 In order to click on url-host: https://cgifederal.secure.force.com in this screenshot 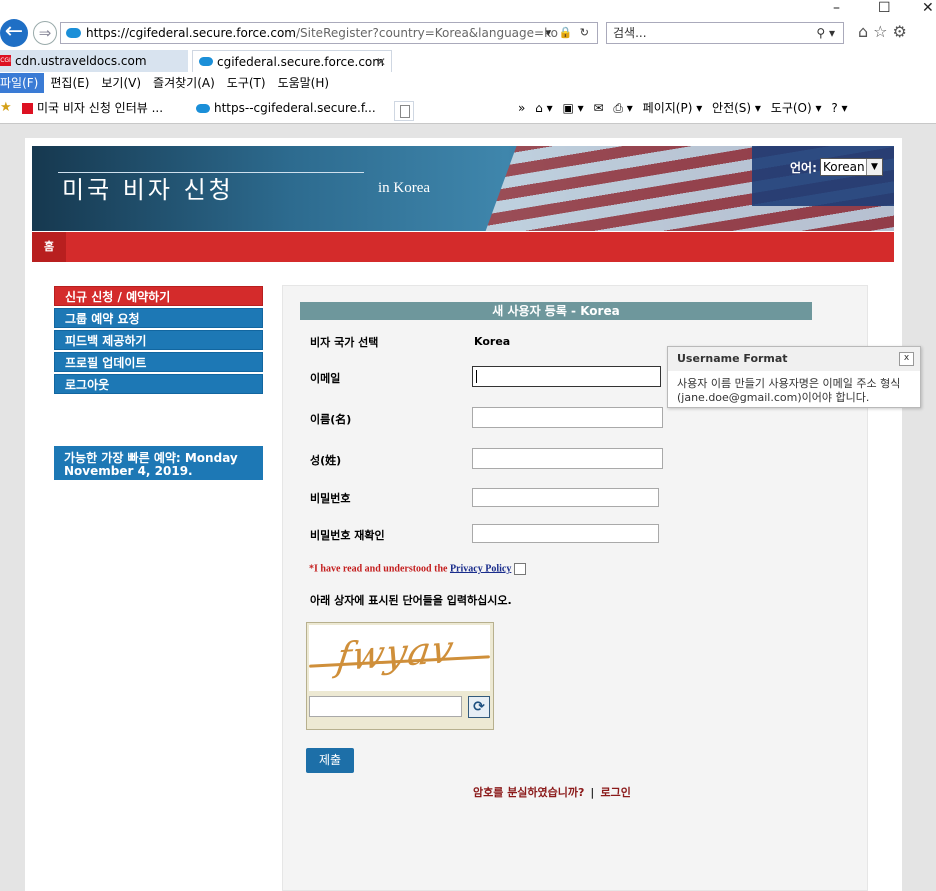, I will do `click(191, 33)`.